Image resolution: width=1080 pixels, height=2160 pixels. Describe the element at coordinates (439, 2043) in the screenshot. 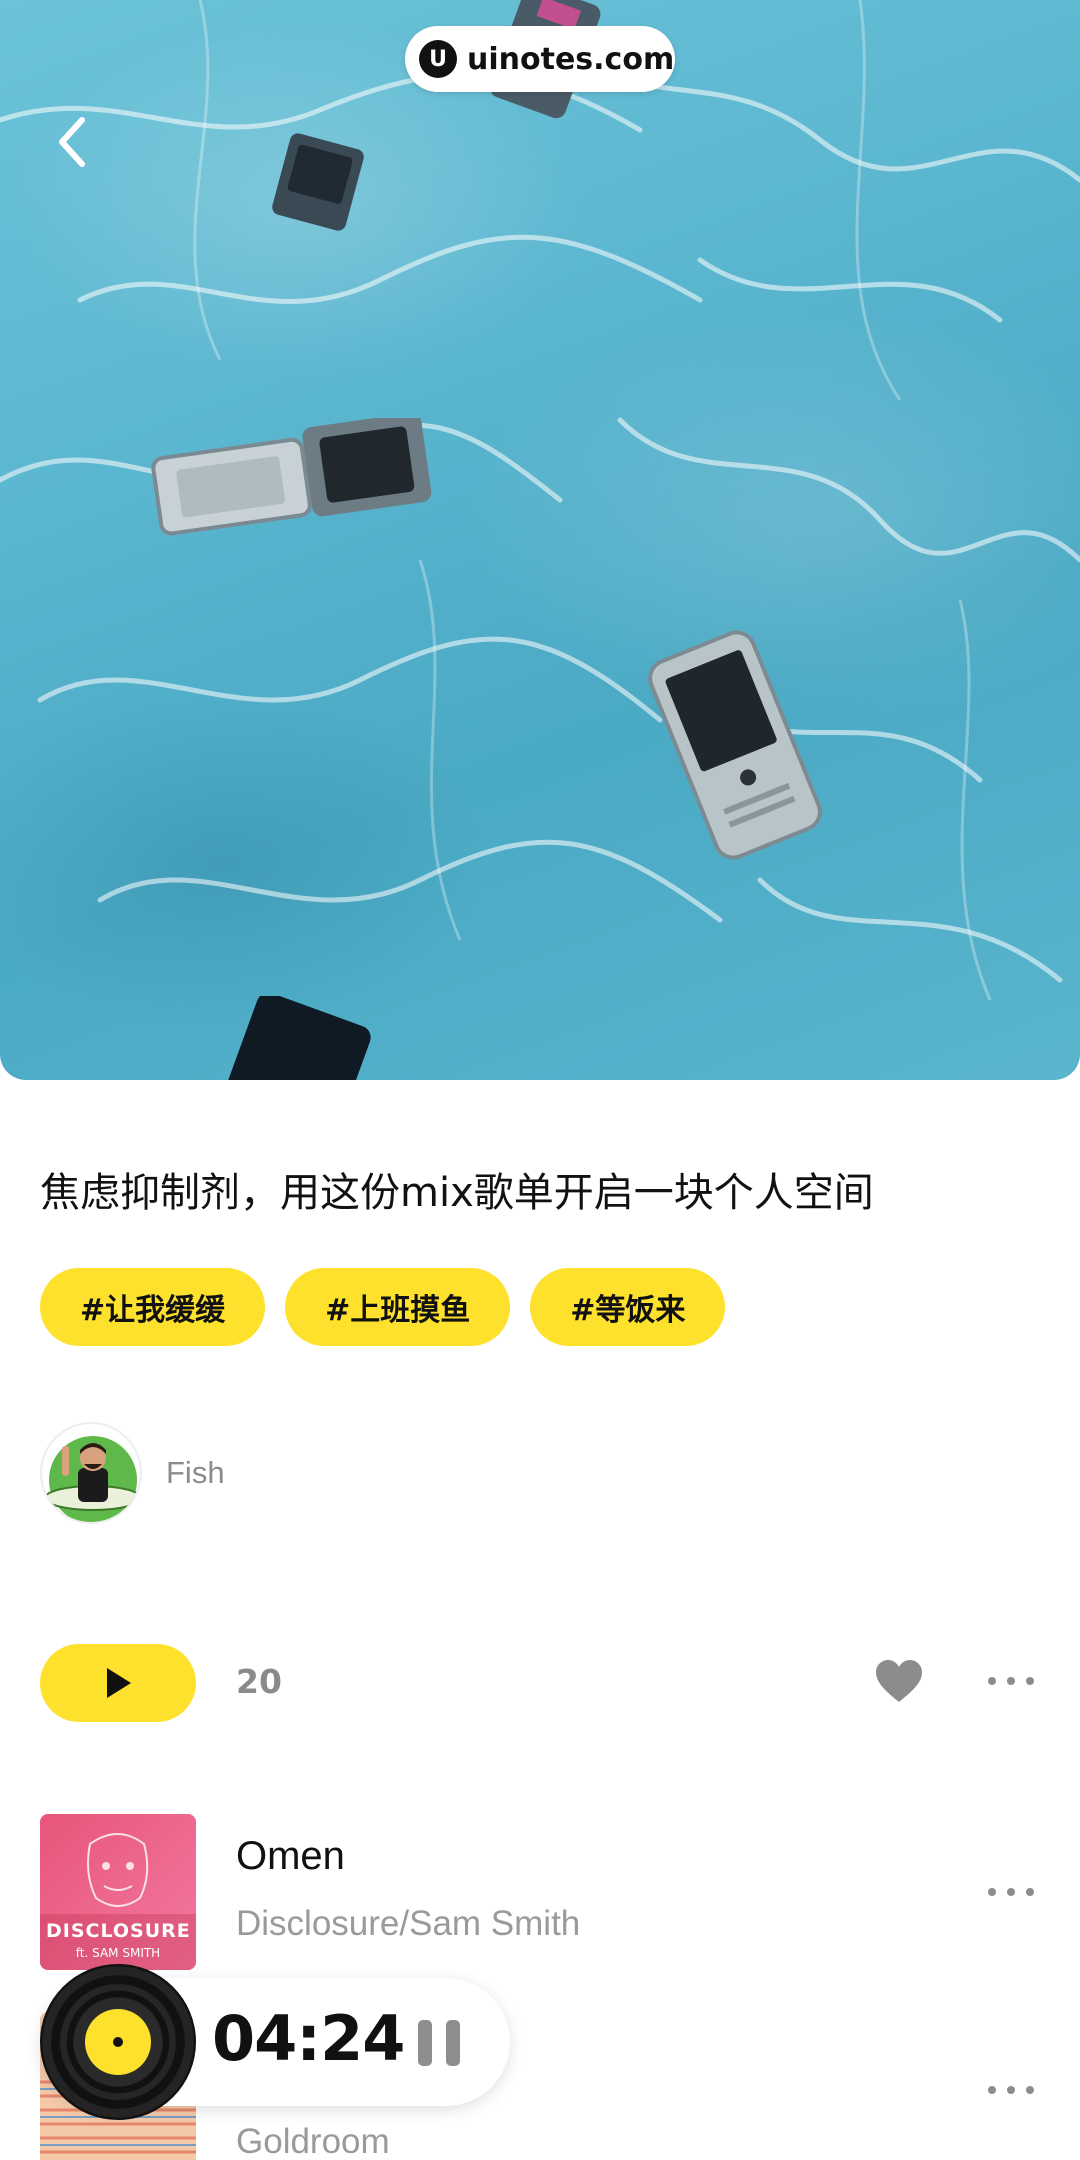

I see `pause-icon` at that location.